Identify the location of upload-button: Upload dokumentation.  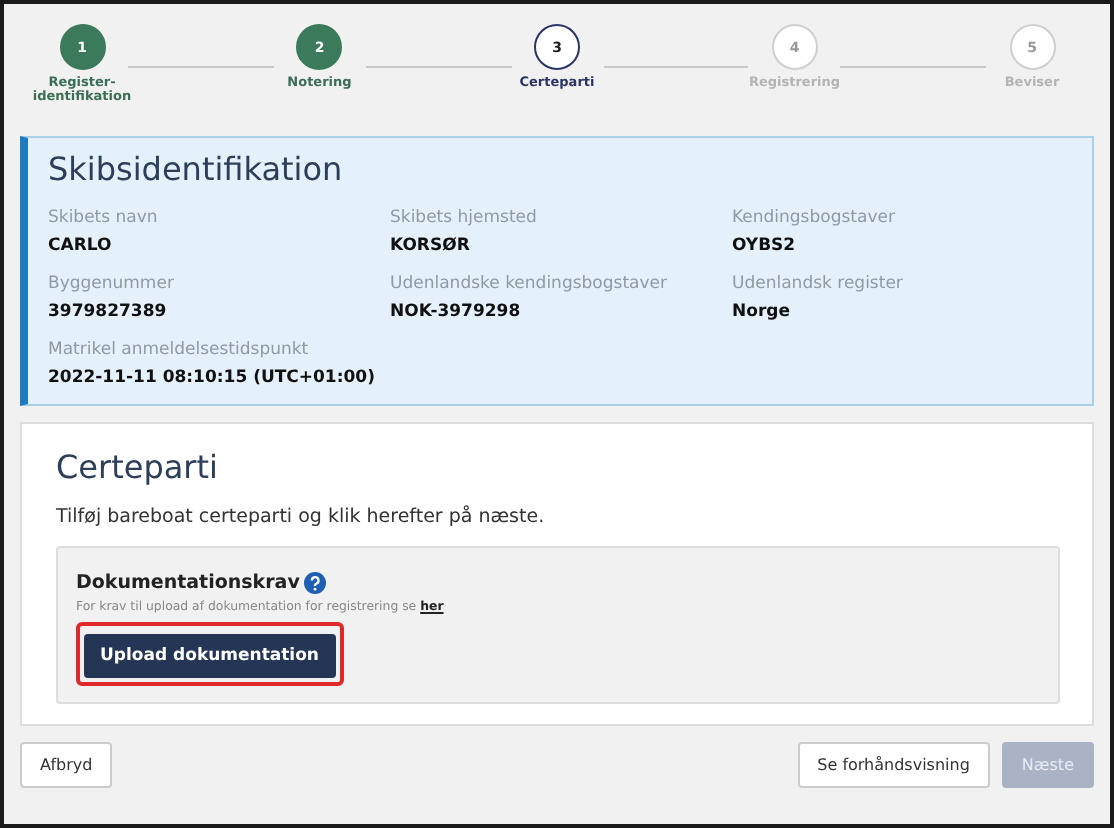
(209, 656).